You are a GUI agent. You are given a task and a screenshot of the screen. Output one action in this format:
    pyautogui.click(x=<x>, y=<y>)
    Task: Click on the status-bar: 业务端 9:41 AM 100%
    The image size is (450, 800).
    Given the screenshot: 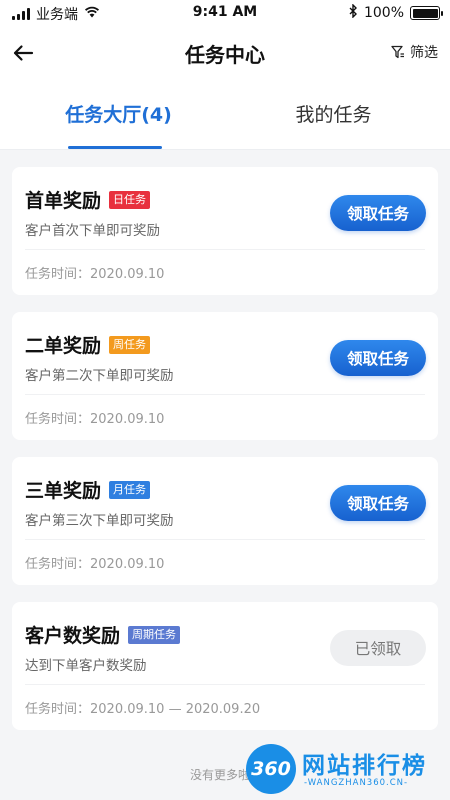 What is the action you would take?
    pyautogui.click(x=225, y=13)
    